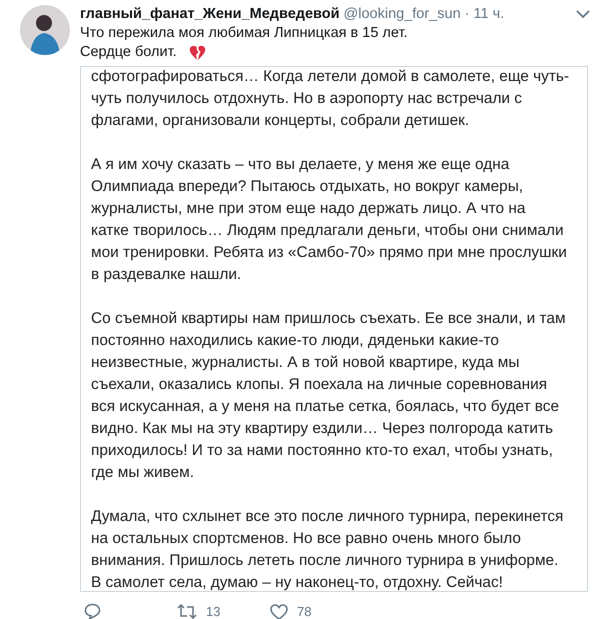 The height and width of the screenshot is (619, 594). I want to click on retweet-count: 13, so click(213, 611).